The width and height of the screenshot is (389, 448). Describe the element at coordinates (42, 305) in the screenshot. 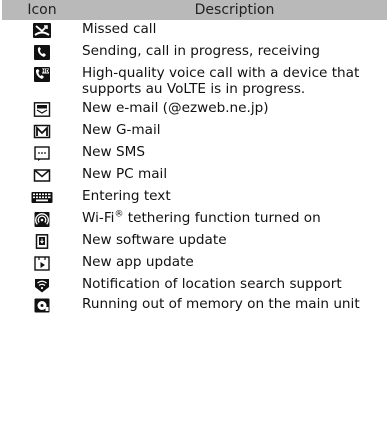

I see `low-memory-icon` at that location.